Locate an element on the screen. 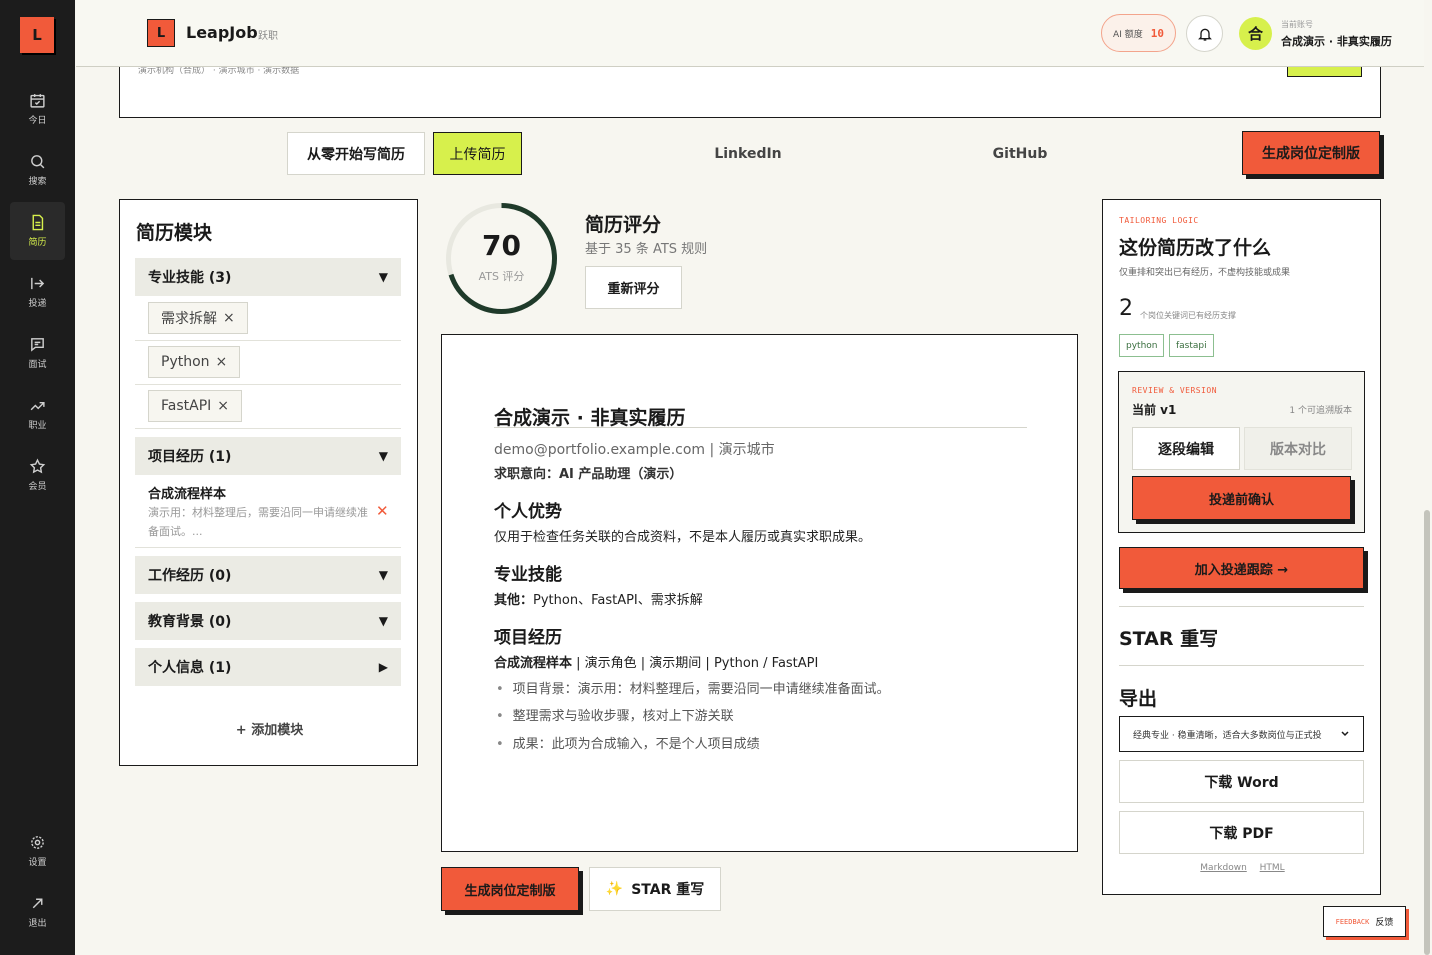 This screenshot has width=1432, height=955. project-line: 合成流程样本 | 演示角色 | 演示期间 | Python / FastAPI is located at coordinates (656, 661).